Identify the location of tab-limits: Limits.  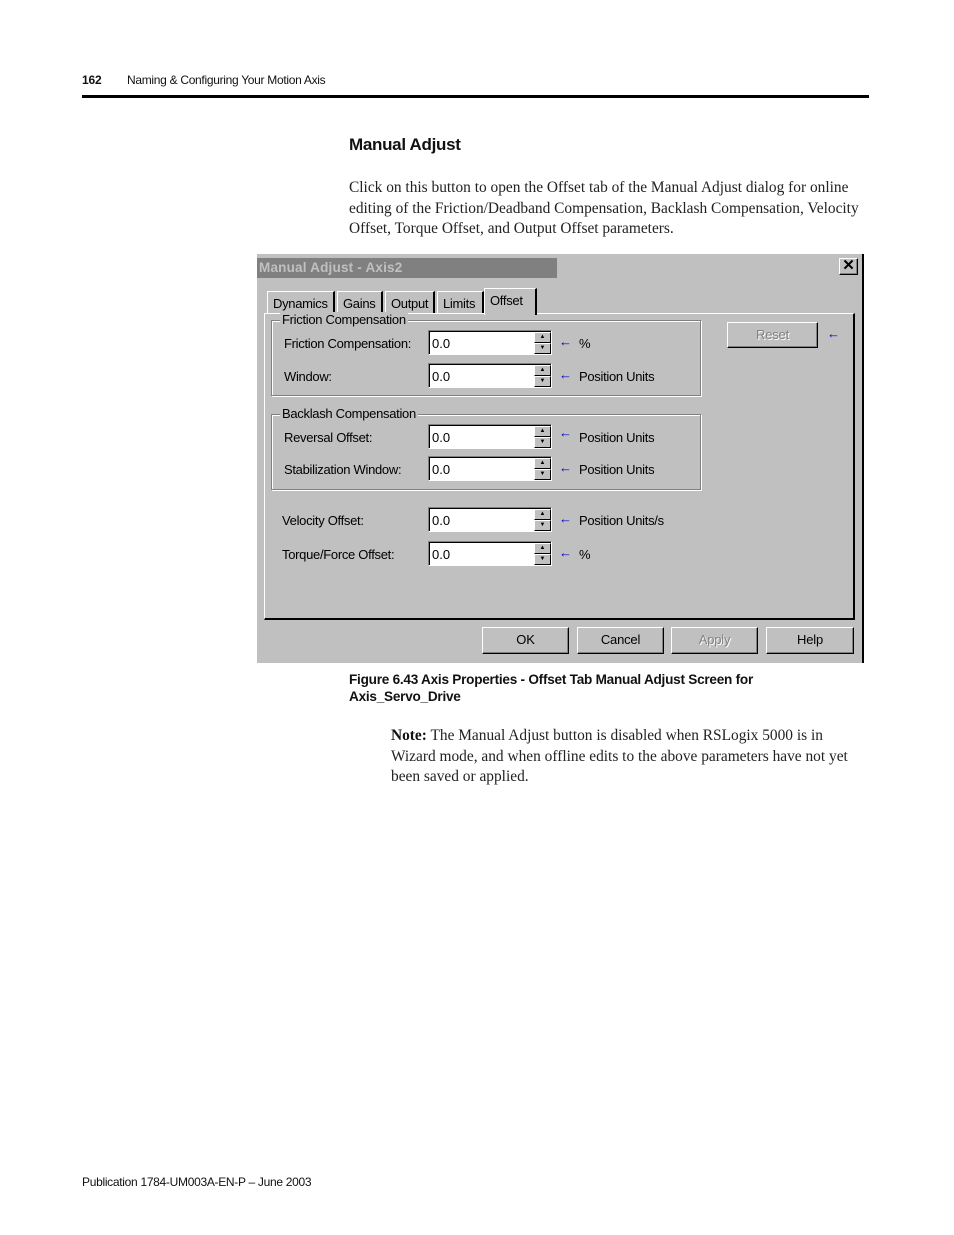
(460, 302).